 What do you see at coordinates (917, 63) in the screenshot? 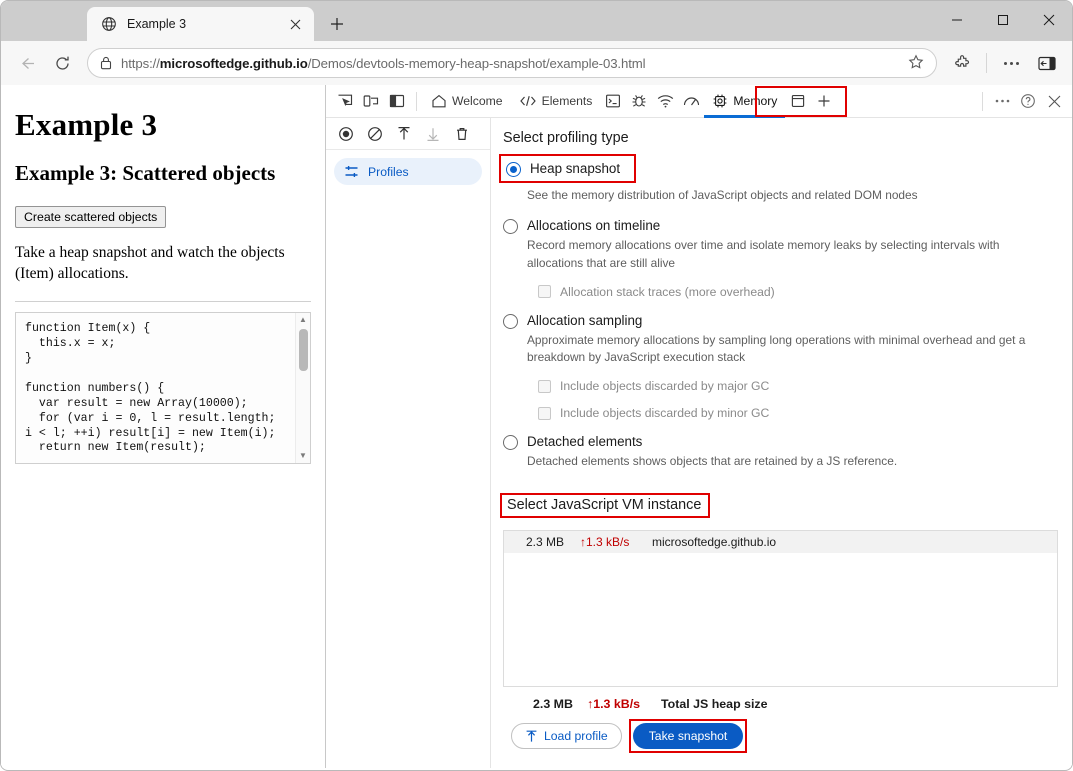
I see `star-icon` at bounding box center [917, 63].